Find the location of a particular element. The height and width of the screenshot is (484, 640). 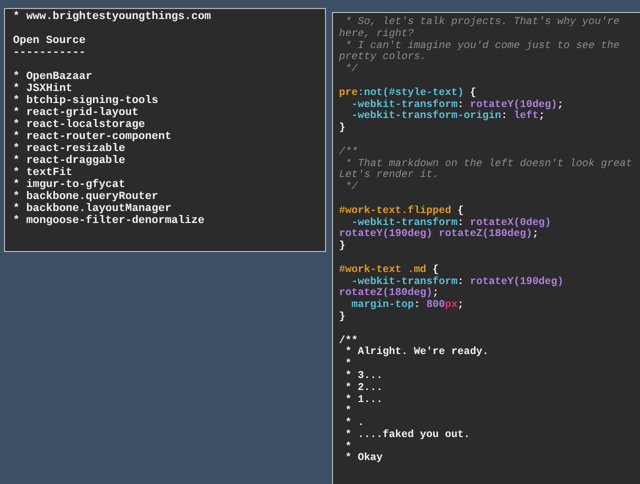

text-line: * react-draggable is located at coordinates (69, 161).